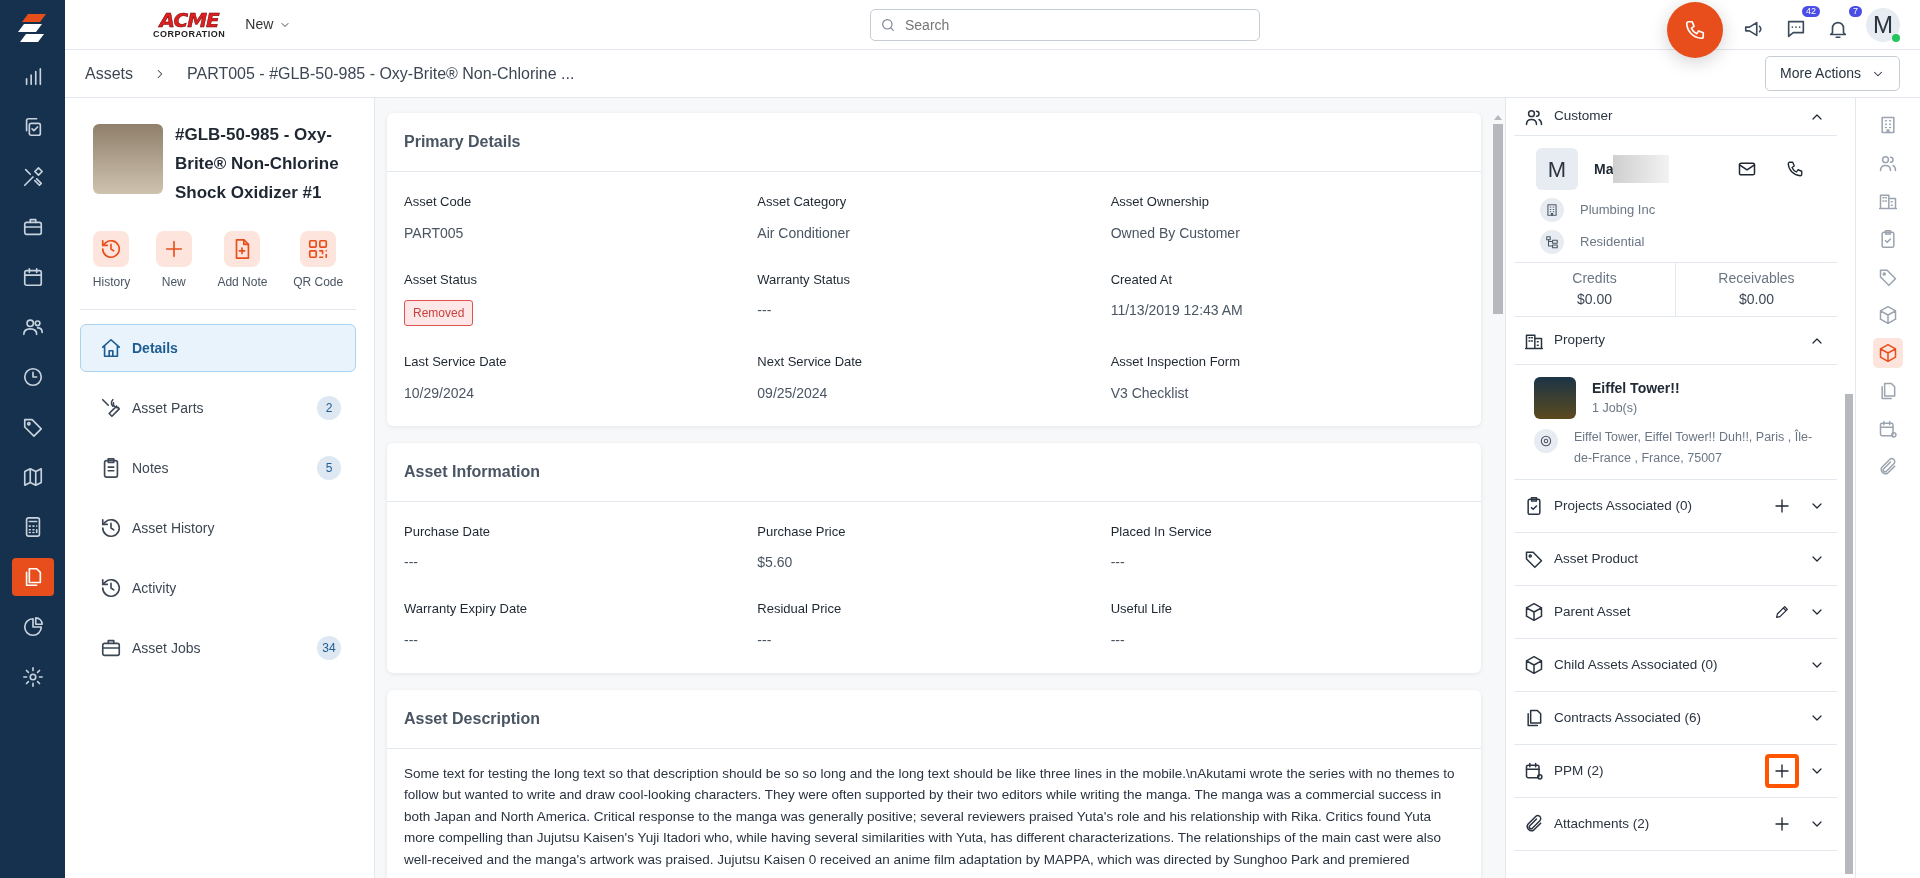 The width and height of the screenshot is (1920, 878). Describe the element at coordinates (1623, 505) in the screenshot. I see `section-title: Projects Associated (0)` at that location.